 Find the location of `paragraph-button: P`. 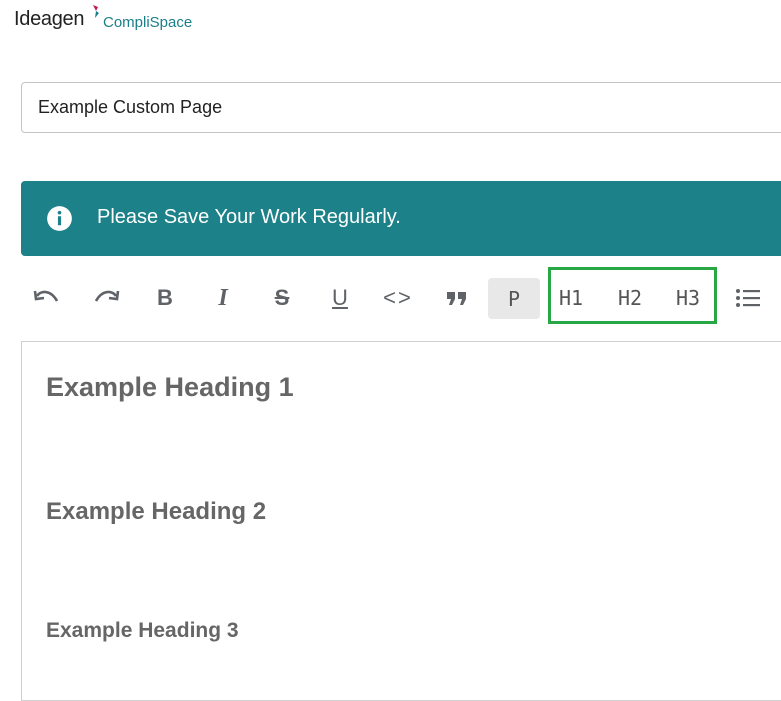

paragraph-button: P is located at coordinates (514, 298).